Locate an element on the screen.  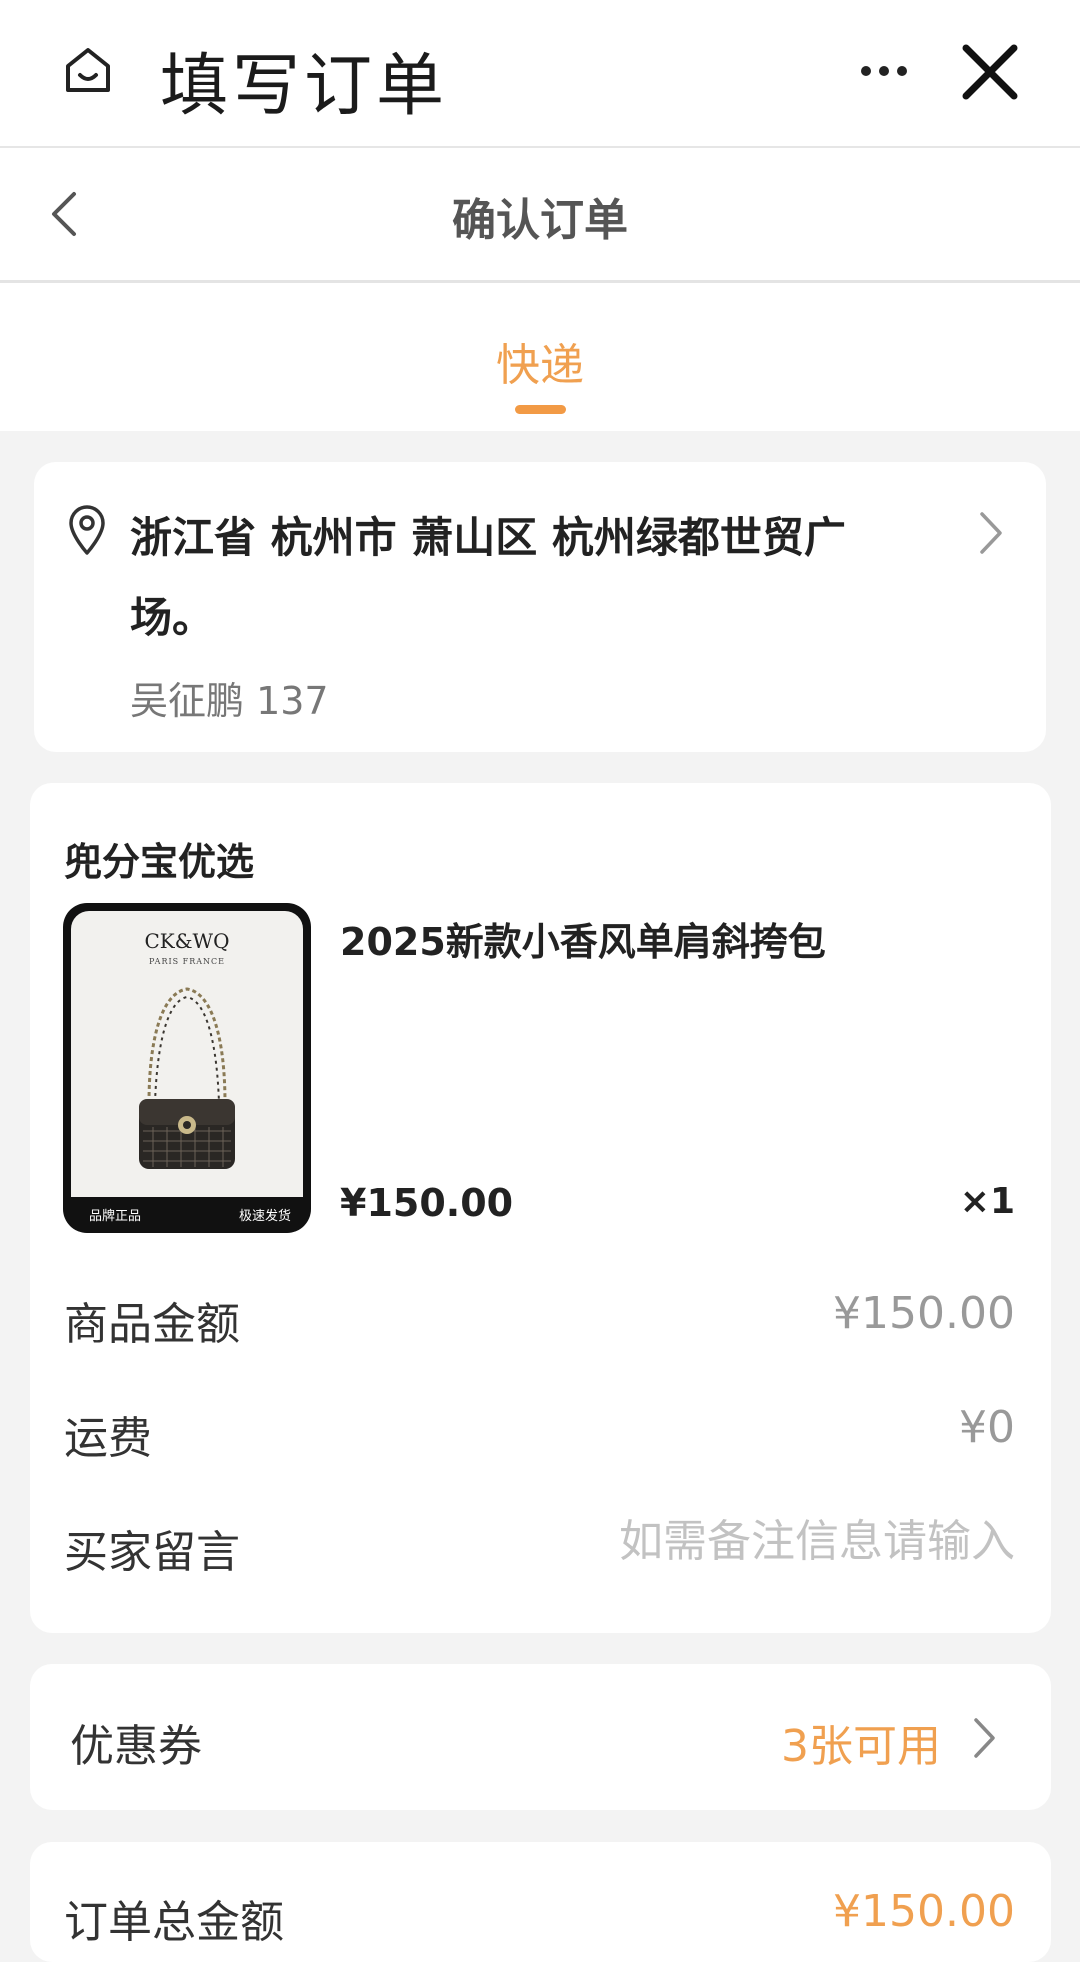
product-image-footer: 品牌正品 极速发货 is located at coordinates (187, 1215).